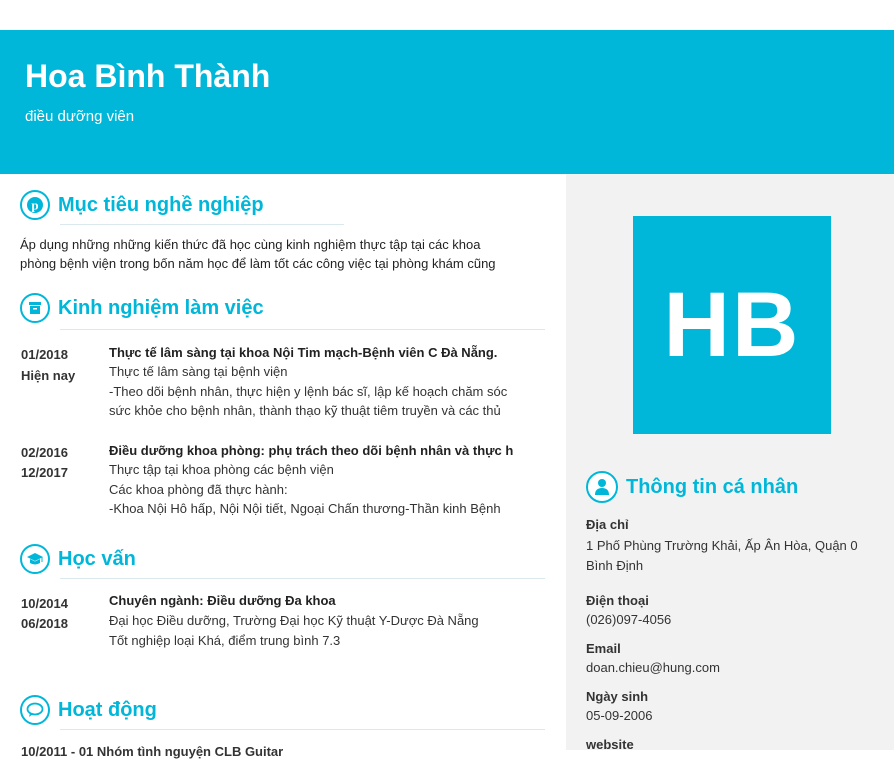 The image size is (894, 759). I want to click on svg-text: p, so click(34, 205).